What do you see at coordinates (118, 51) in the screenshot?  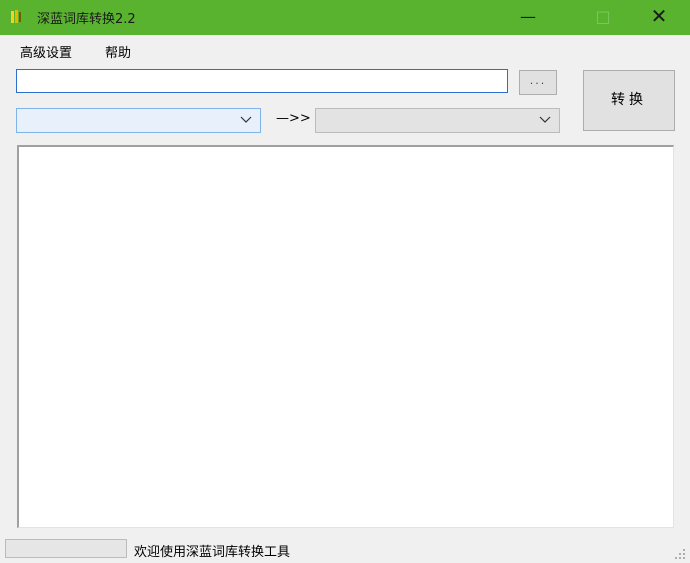 I see `menu-help: 帮助` at bounding box center [118, 51].